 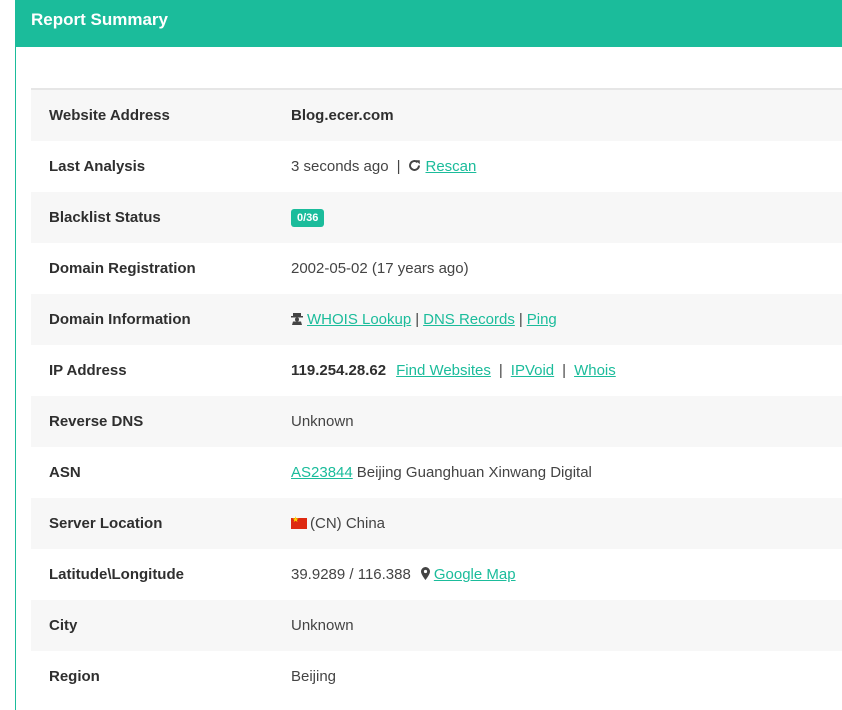 What do you see at coordinates (122, 268) in the screenshot?
I see `row-label: Domain Registration` at bounding box center [122, 268].